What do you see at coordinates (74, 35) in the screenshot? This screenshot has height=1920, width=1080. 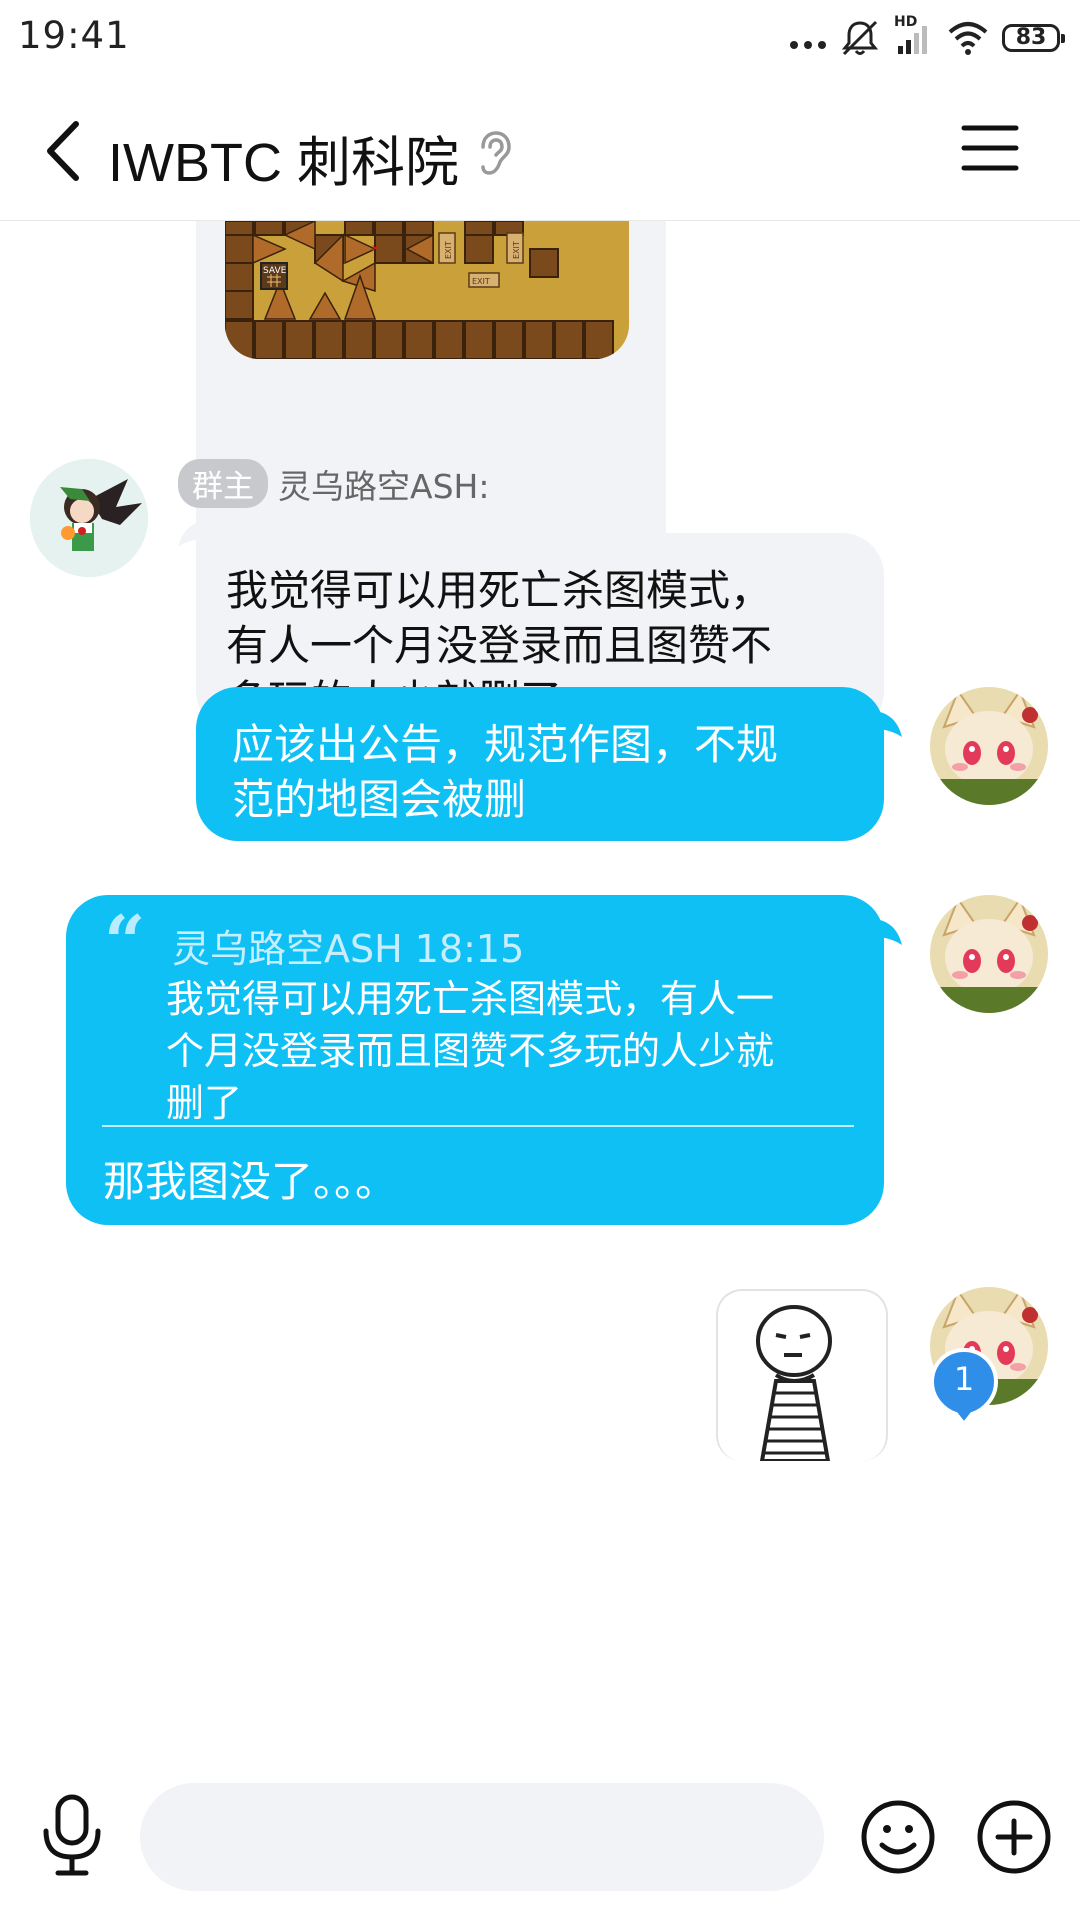 I see `status-time: 19:41` at bounding box center [74, 35].